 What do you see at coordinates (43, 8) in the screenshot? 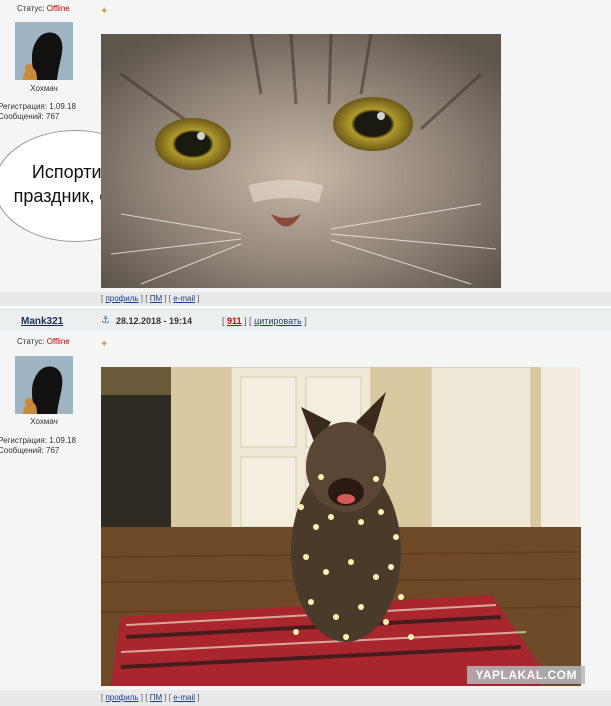
I see `post-1-status: Статус: Offline` at bounding box center [43, 8].